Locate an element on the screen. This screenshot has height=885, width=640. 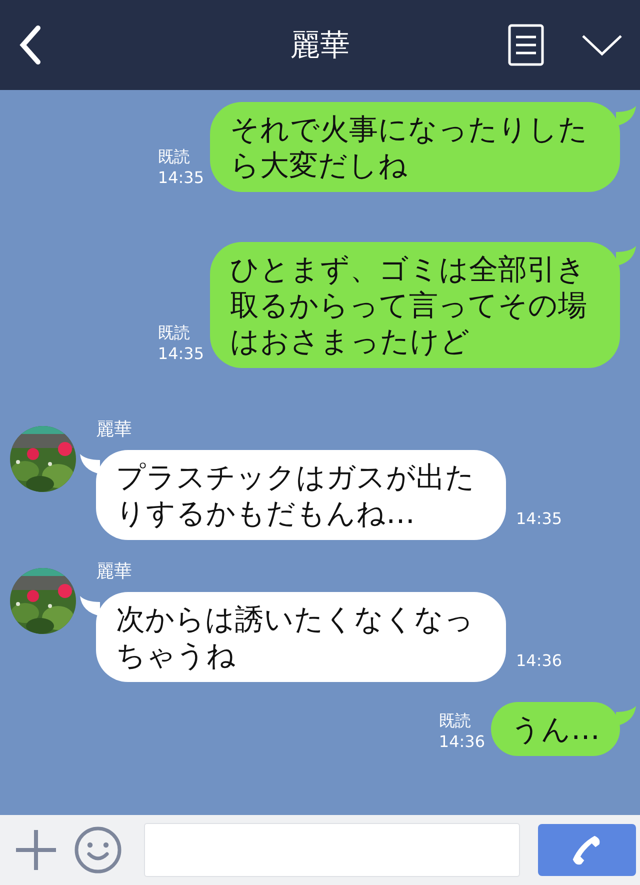
smiley-icon is located at coordinates (98, 850).